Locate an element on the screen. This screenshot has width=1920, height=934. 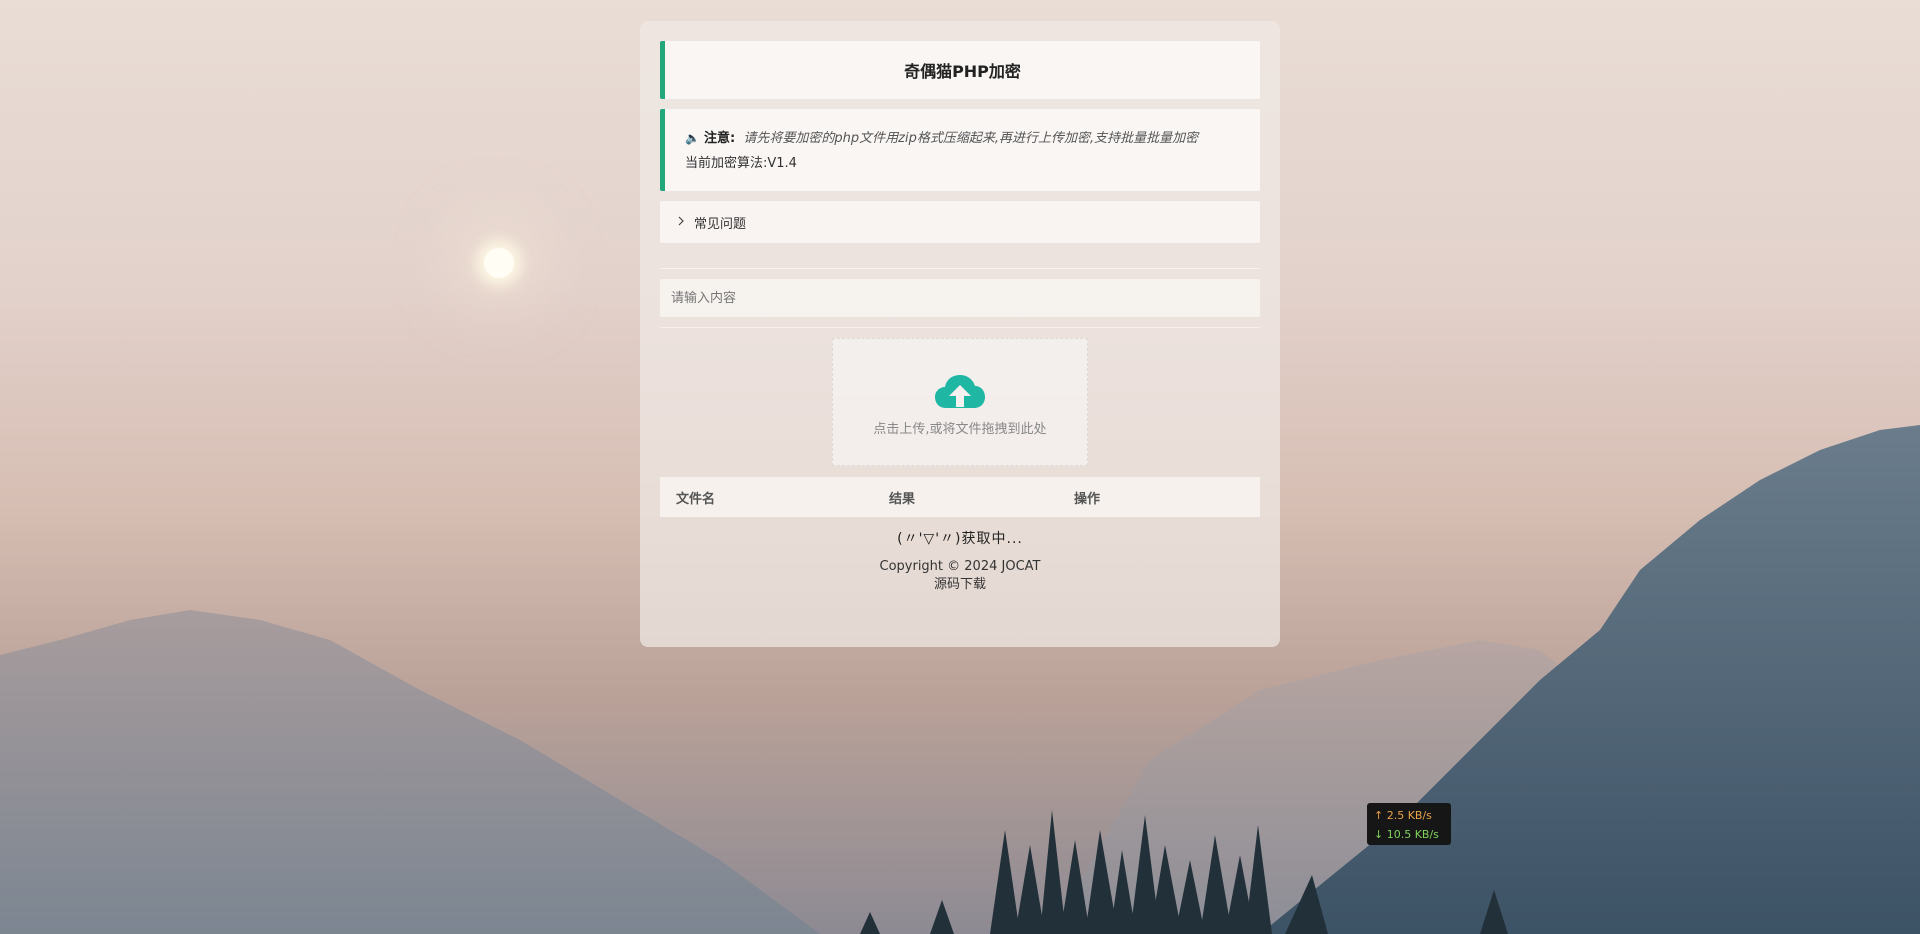
algorithm-label: 当前加密算法: is located at coordinates (726, 163).